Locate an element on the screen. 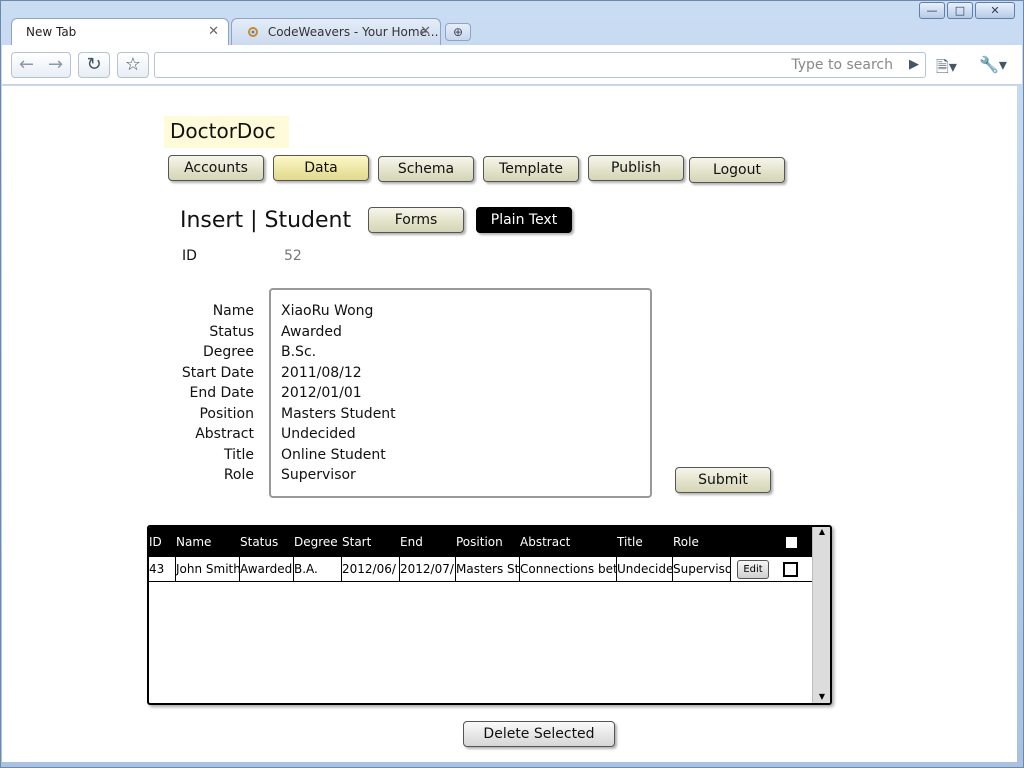 The image size is (1024, 768). field-value-end-date: 2012/01/01 is located at coordinates (321, 393).